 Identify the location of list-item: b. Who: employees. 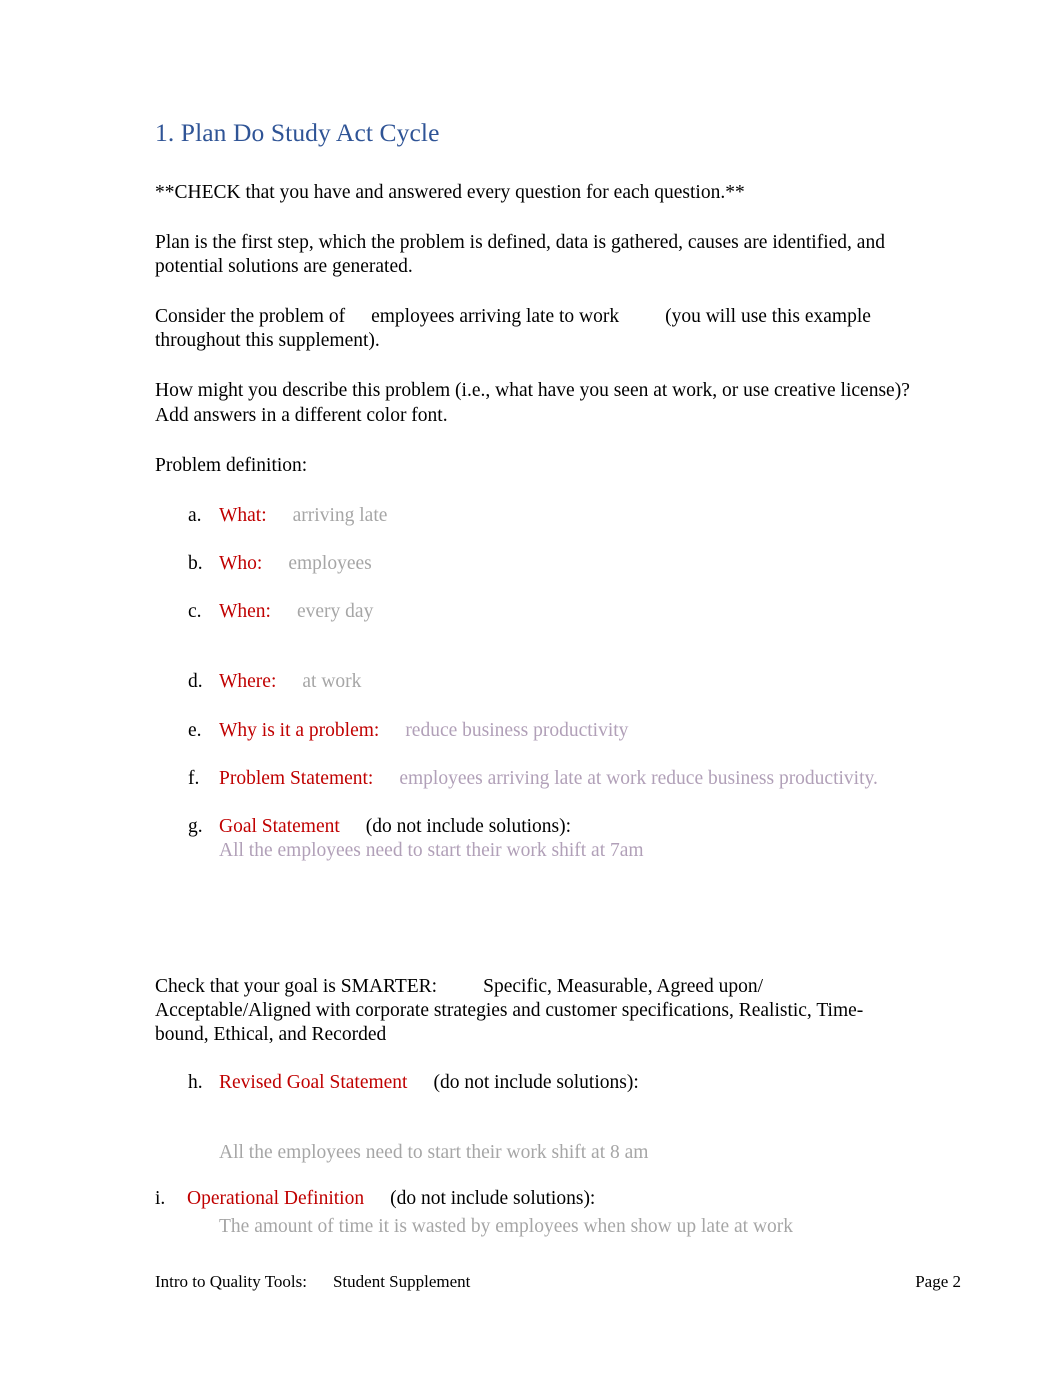
(535, 564).